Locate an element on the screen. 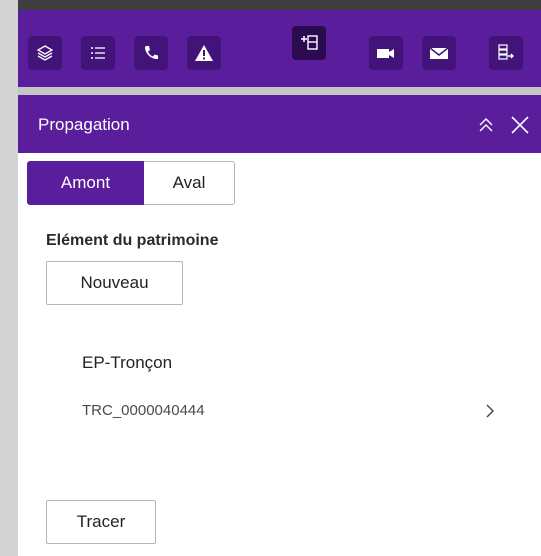 The height and width of the screenshot is (556, 541). toolbar-divider is located at coordinates (279, 91).